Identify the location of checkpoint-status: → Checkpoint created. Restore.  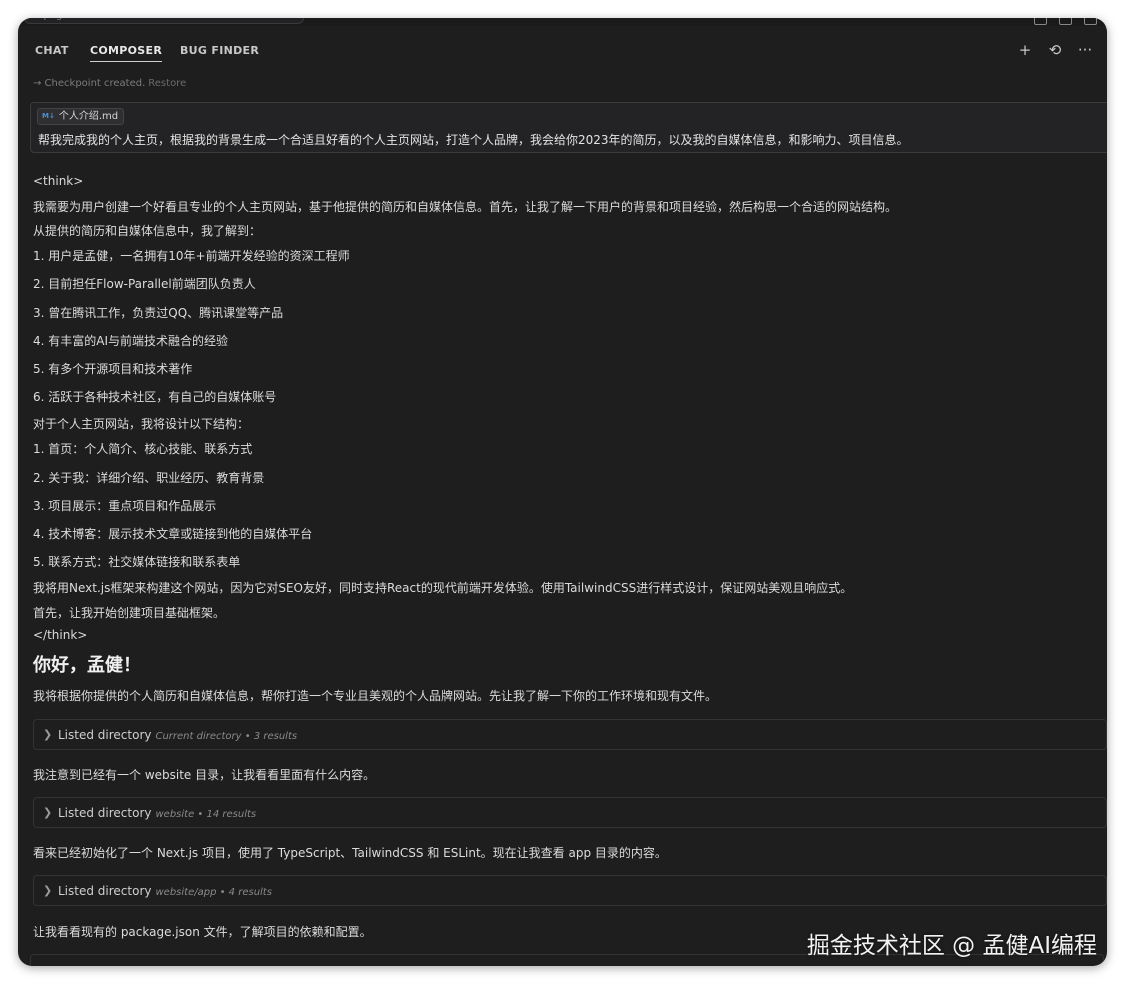
(109, 83).